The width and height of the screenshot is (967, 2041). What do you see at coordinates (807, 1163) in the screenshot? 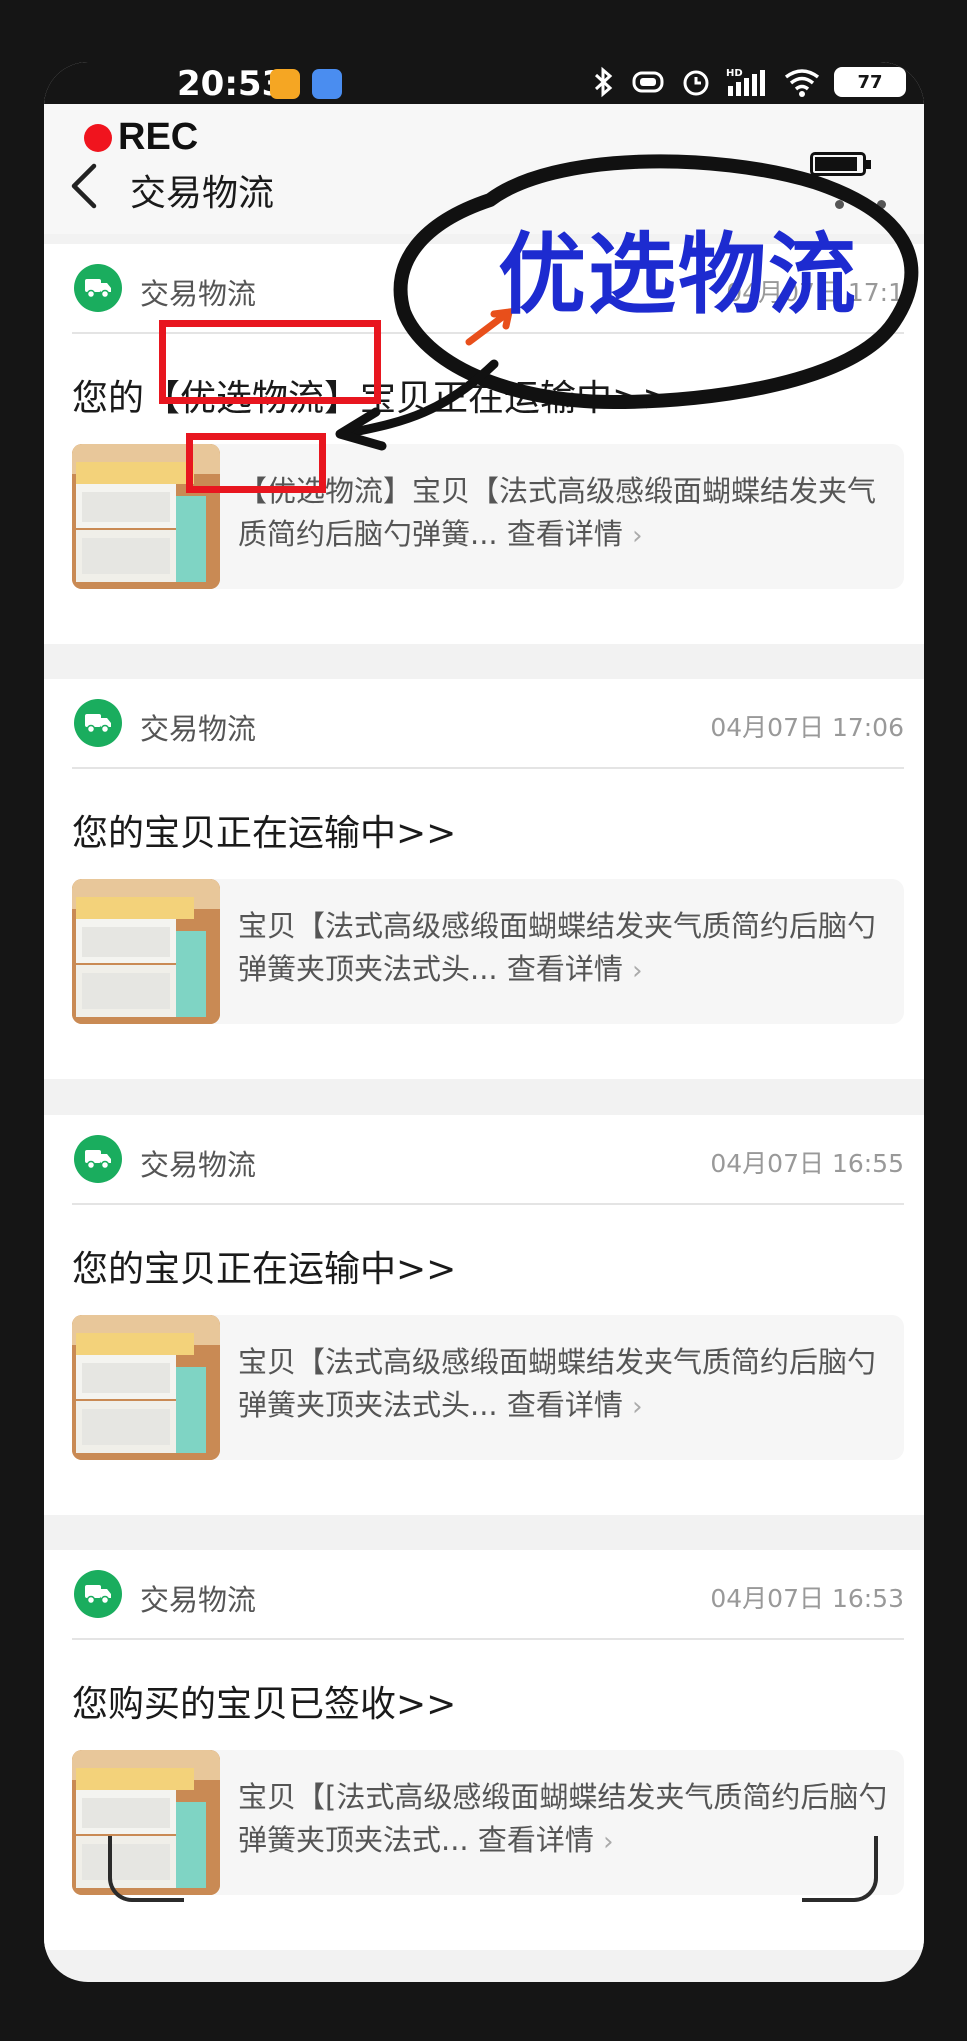
I see `message-time: 04月07日 16:55` at bounding box center [807, 1163].